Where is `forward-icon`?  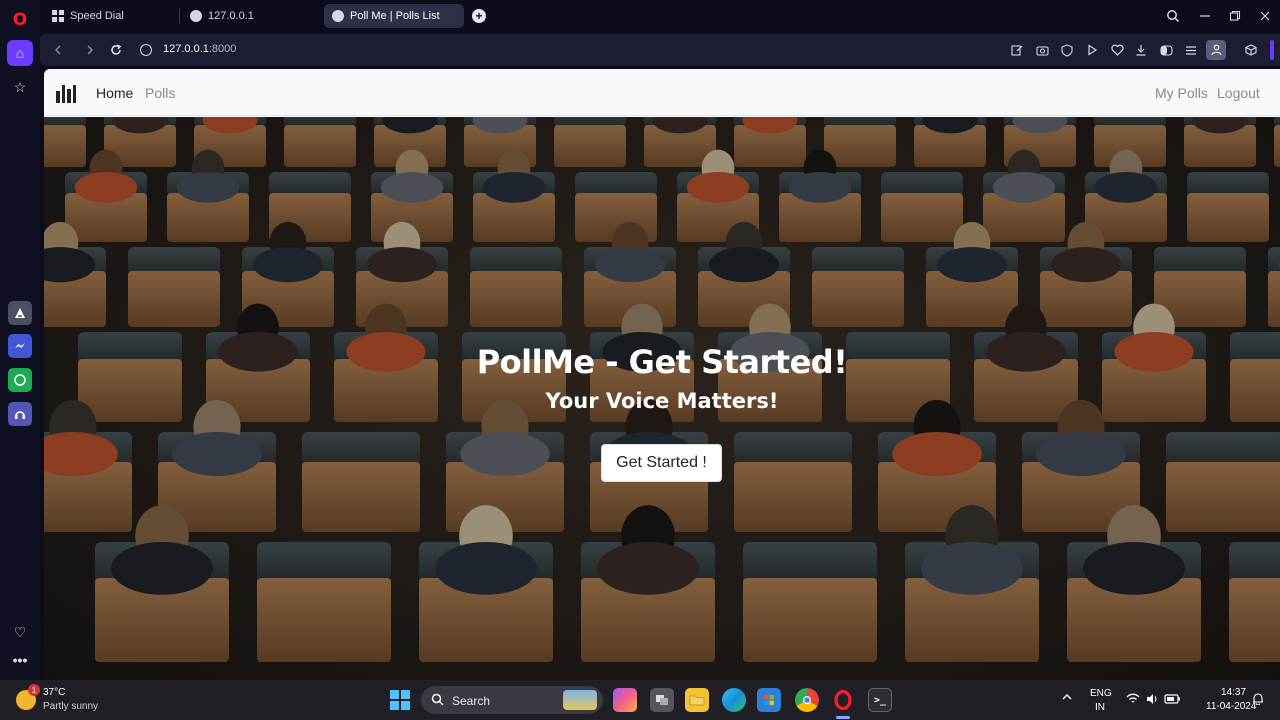 forward-icon is located at coordinates (90, 50).